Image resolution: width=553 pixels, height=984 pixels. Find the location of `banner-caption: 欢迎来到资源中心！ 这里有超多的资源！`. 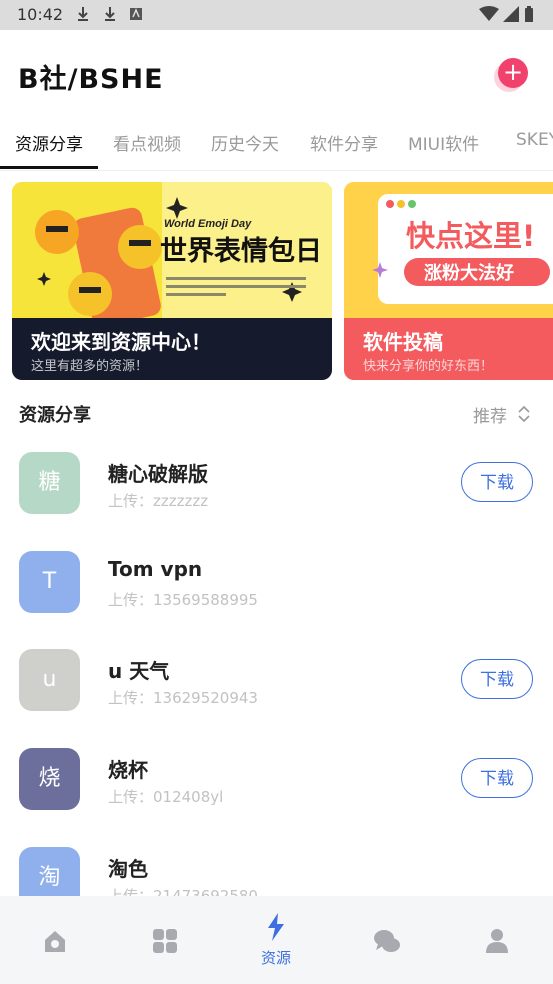

banner-caption: 欢迎来到资源中心！ 这里有超多的资源！ is located at coordinates (172, 349).